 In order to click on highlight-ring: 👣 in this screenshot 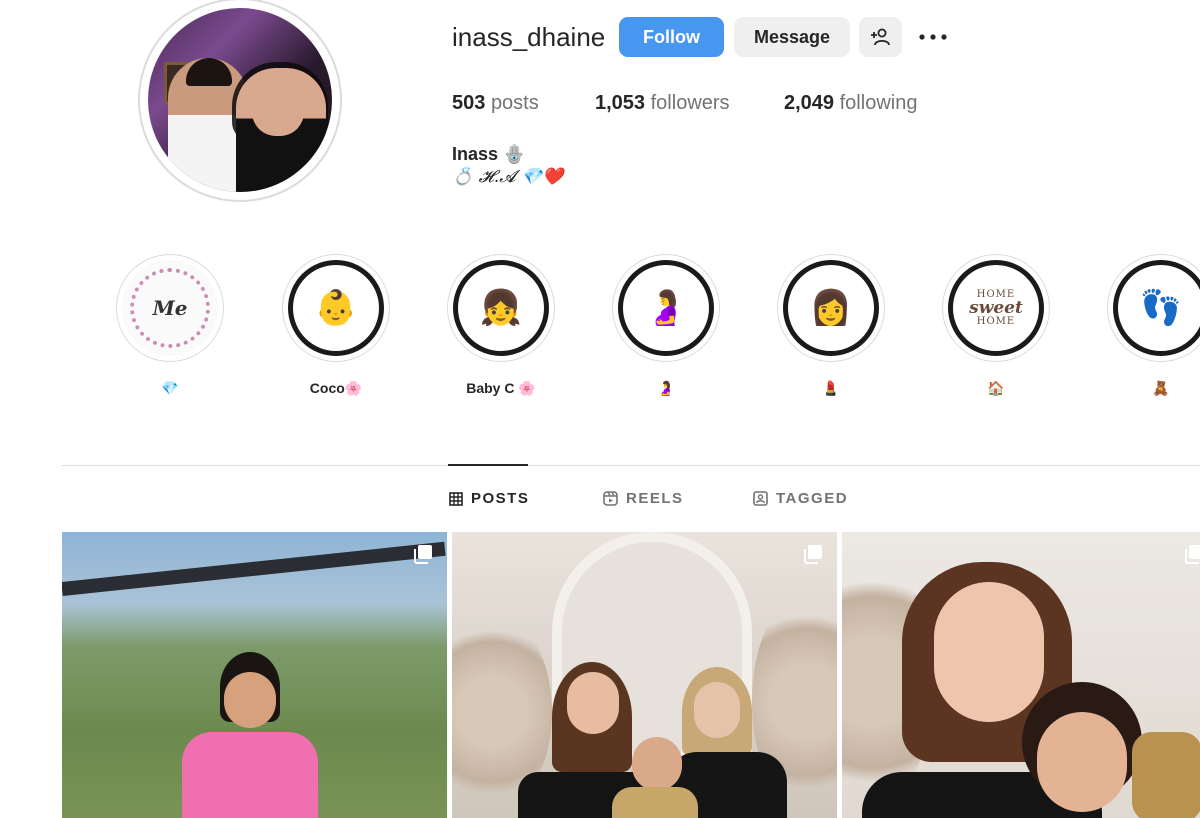, I will do `click(1153, 308)`.